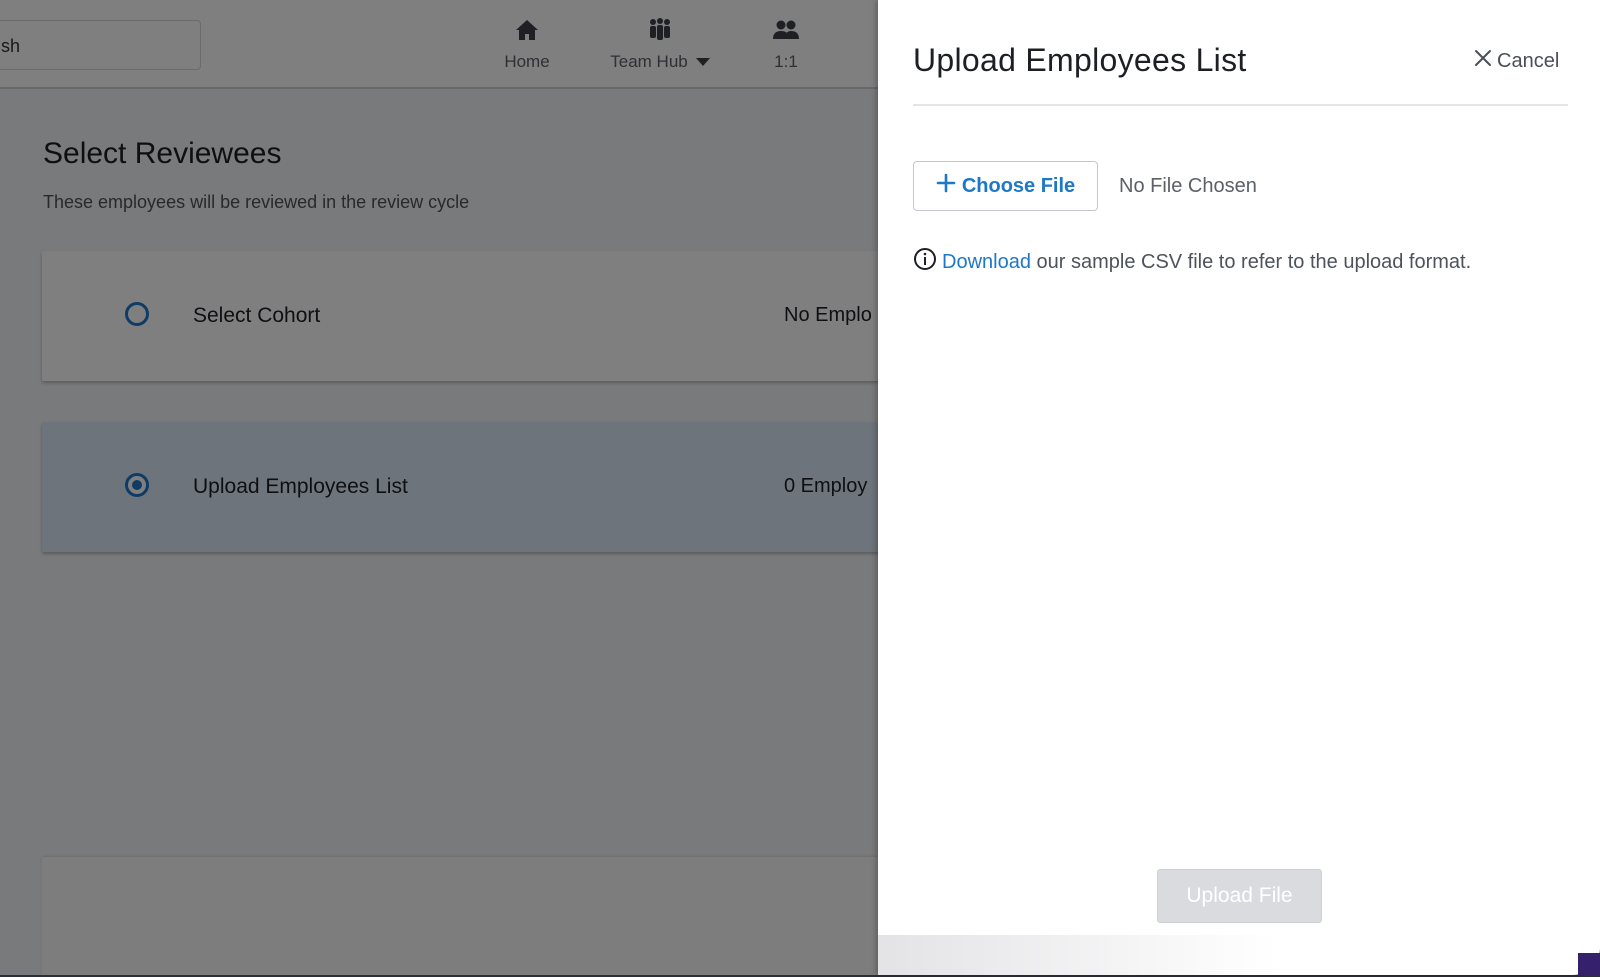 This screenshot has width=1600, height=977. What do you see at coordinates (1188, 186) in the screenshot?
I see `file-status: No File Chosen` at bounding box center [1188, 186].